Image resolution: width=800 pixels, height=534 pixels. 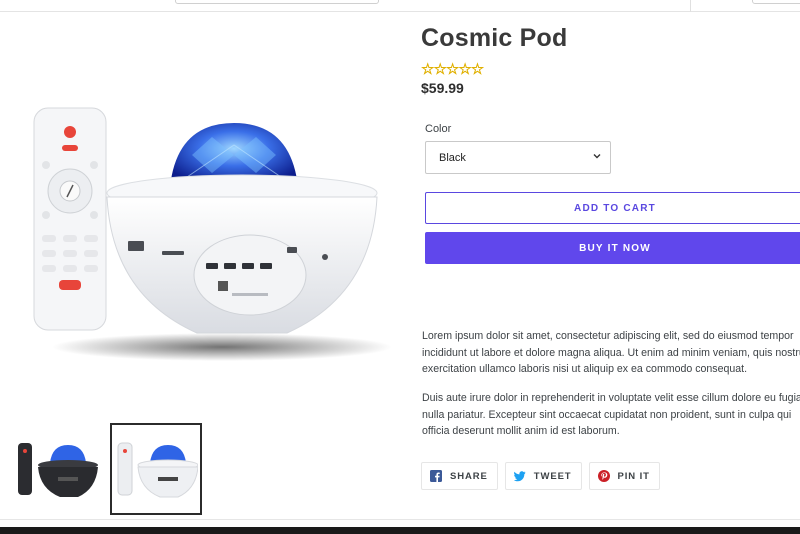 I want to click on add-to-cart-button: ADD TO CART, so click(x=612, y=208).